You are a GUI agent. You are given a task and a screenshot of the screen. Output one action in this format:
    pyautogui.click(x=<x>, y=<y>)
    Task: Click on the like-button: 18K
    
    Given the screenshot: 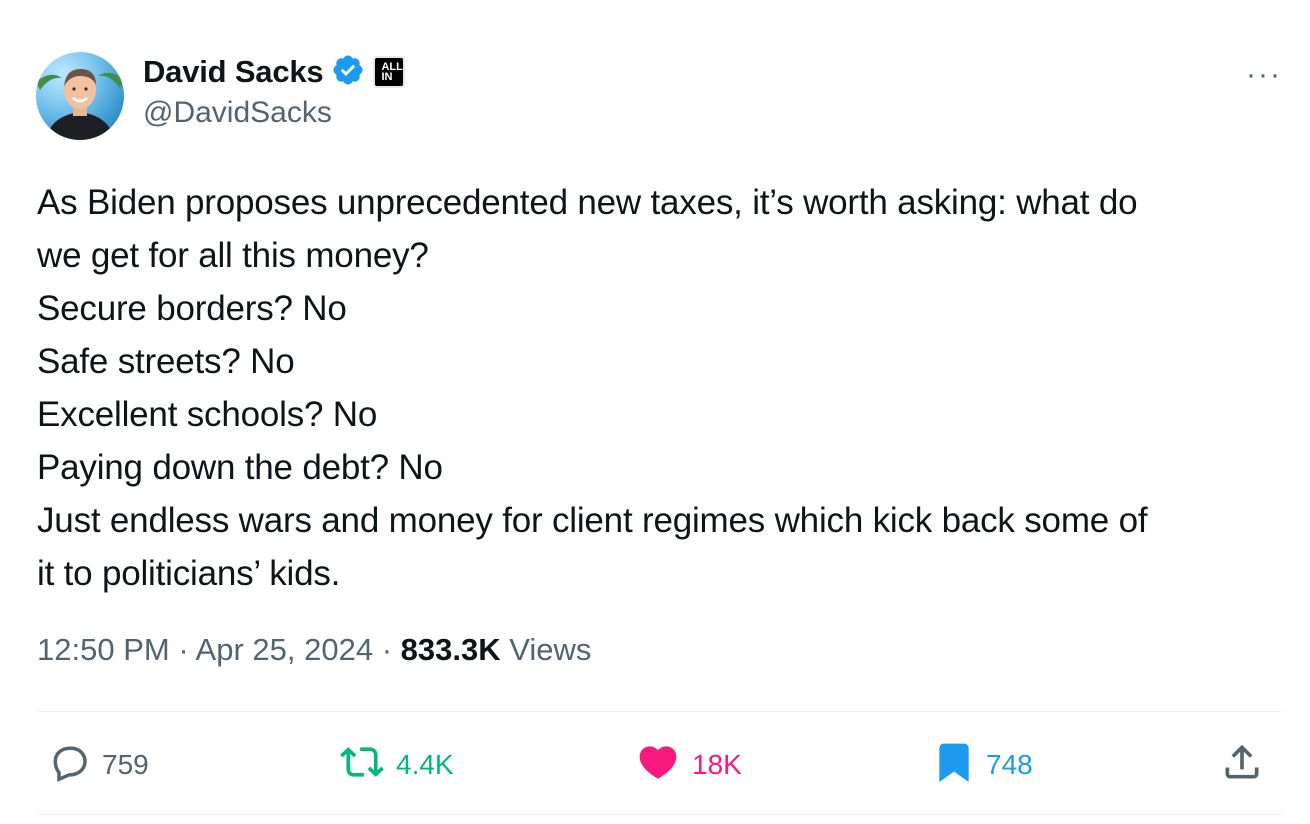 What is the action you would take?
    pyautogui.click(x=688, y=765)
    